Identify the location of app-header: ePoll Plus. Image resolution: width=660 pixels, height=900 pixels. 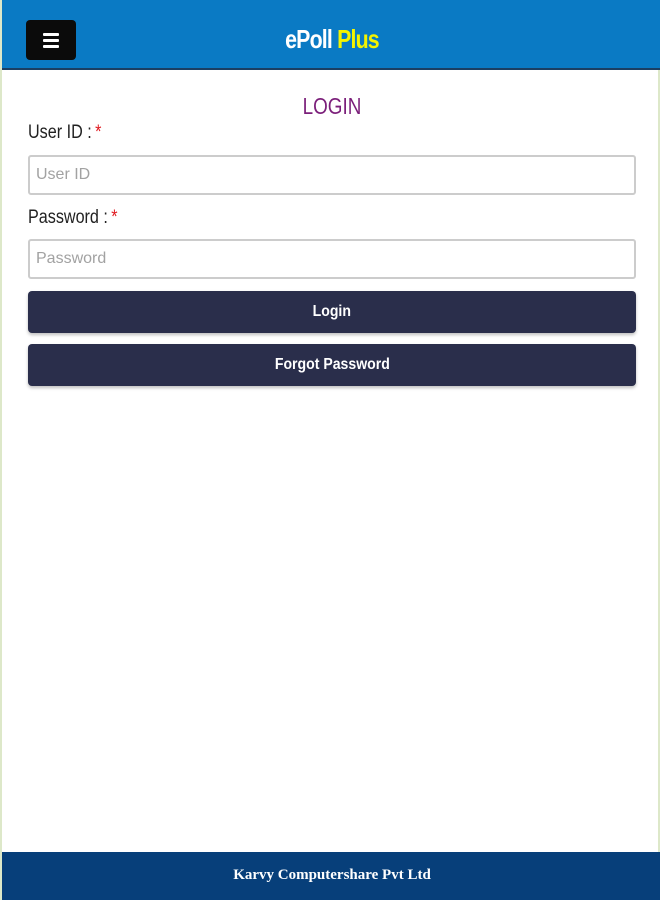
(331, 35).